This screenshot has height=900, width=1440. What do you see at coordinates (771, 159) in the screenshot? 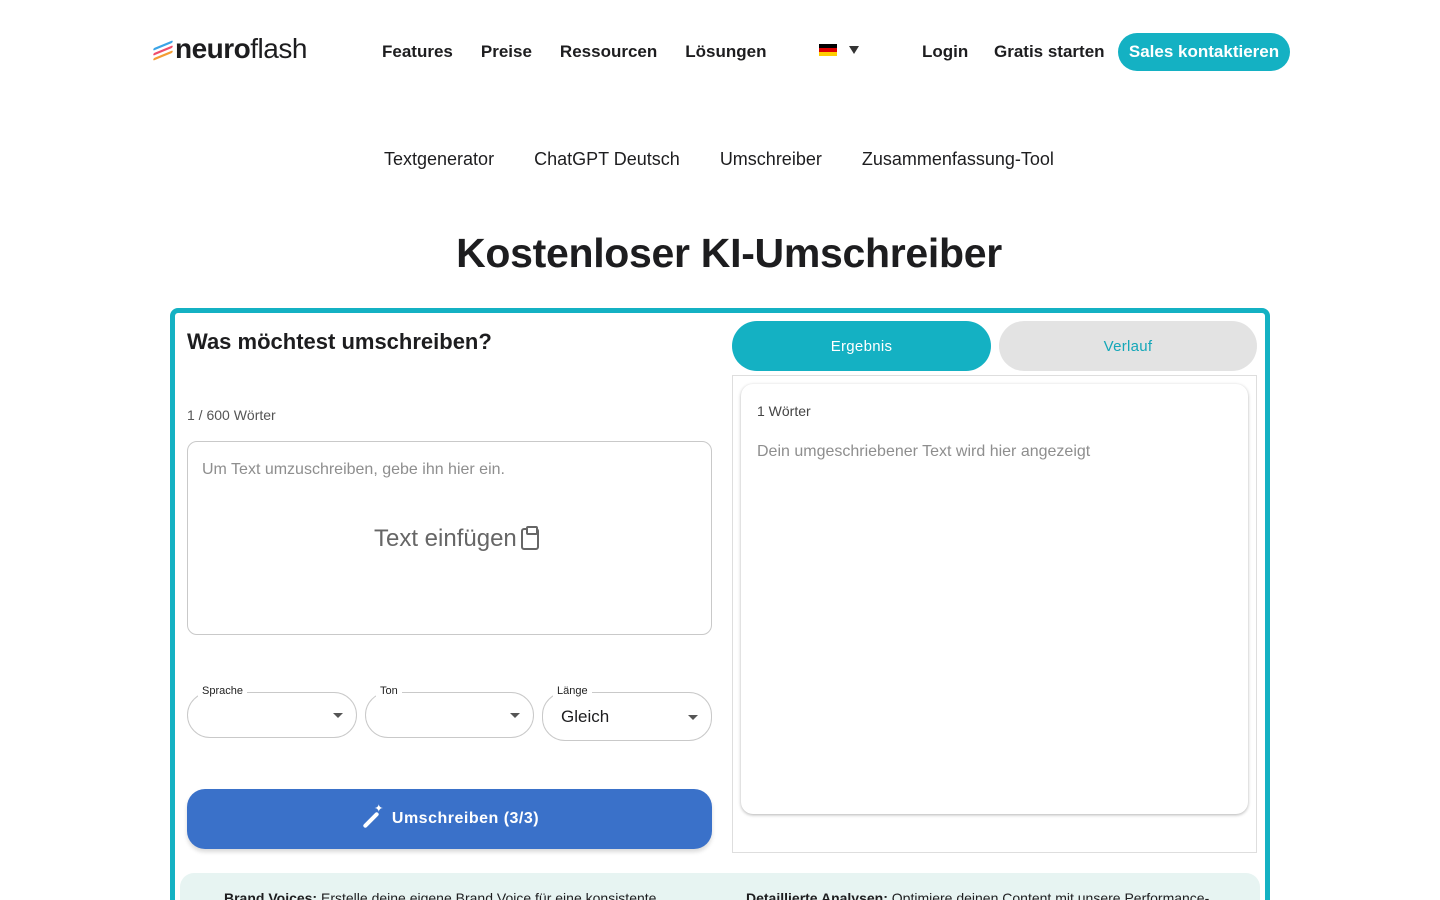
I see `subnav-umschreiber: Umschreiber` at bounding box center [771, 159].